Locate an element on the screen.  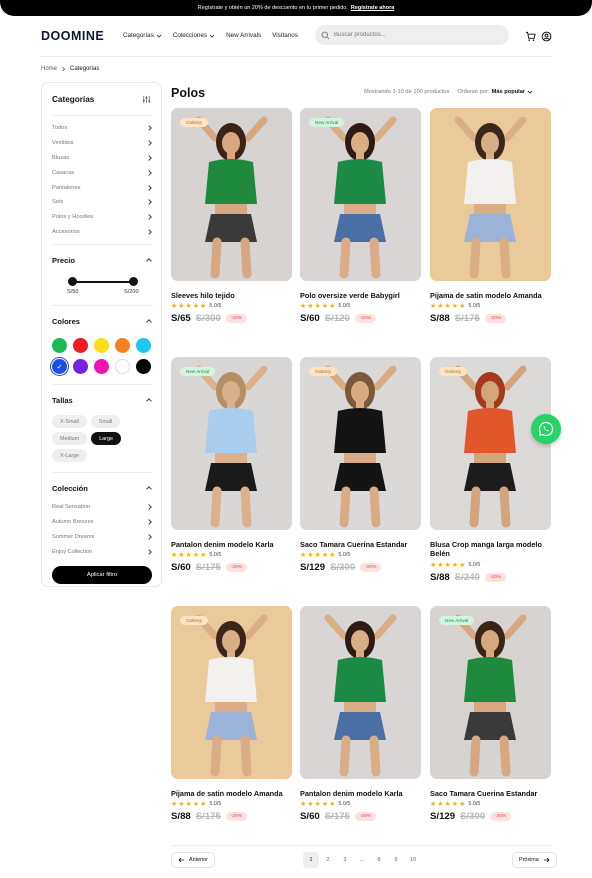
category-item: Casacas is located at coordinates (102, 172).